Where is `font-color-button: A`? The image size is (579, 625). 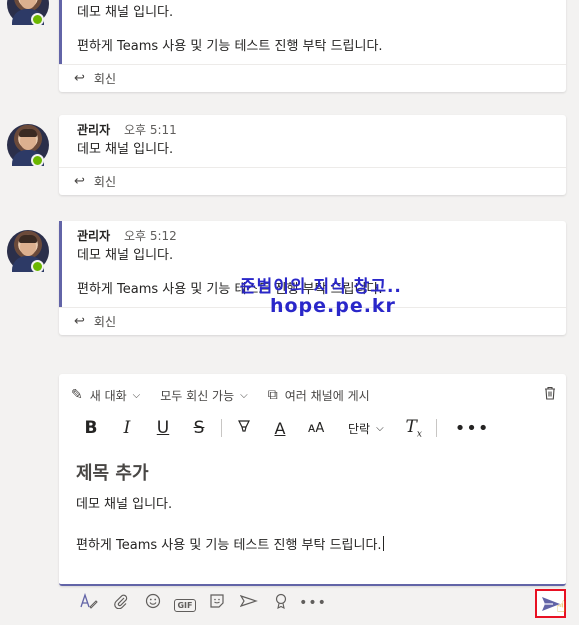
font-color-button: A is located at coordinates (280, 428).